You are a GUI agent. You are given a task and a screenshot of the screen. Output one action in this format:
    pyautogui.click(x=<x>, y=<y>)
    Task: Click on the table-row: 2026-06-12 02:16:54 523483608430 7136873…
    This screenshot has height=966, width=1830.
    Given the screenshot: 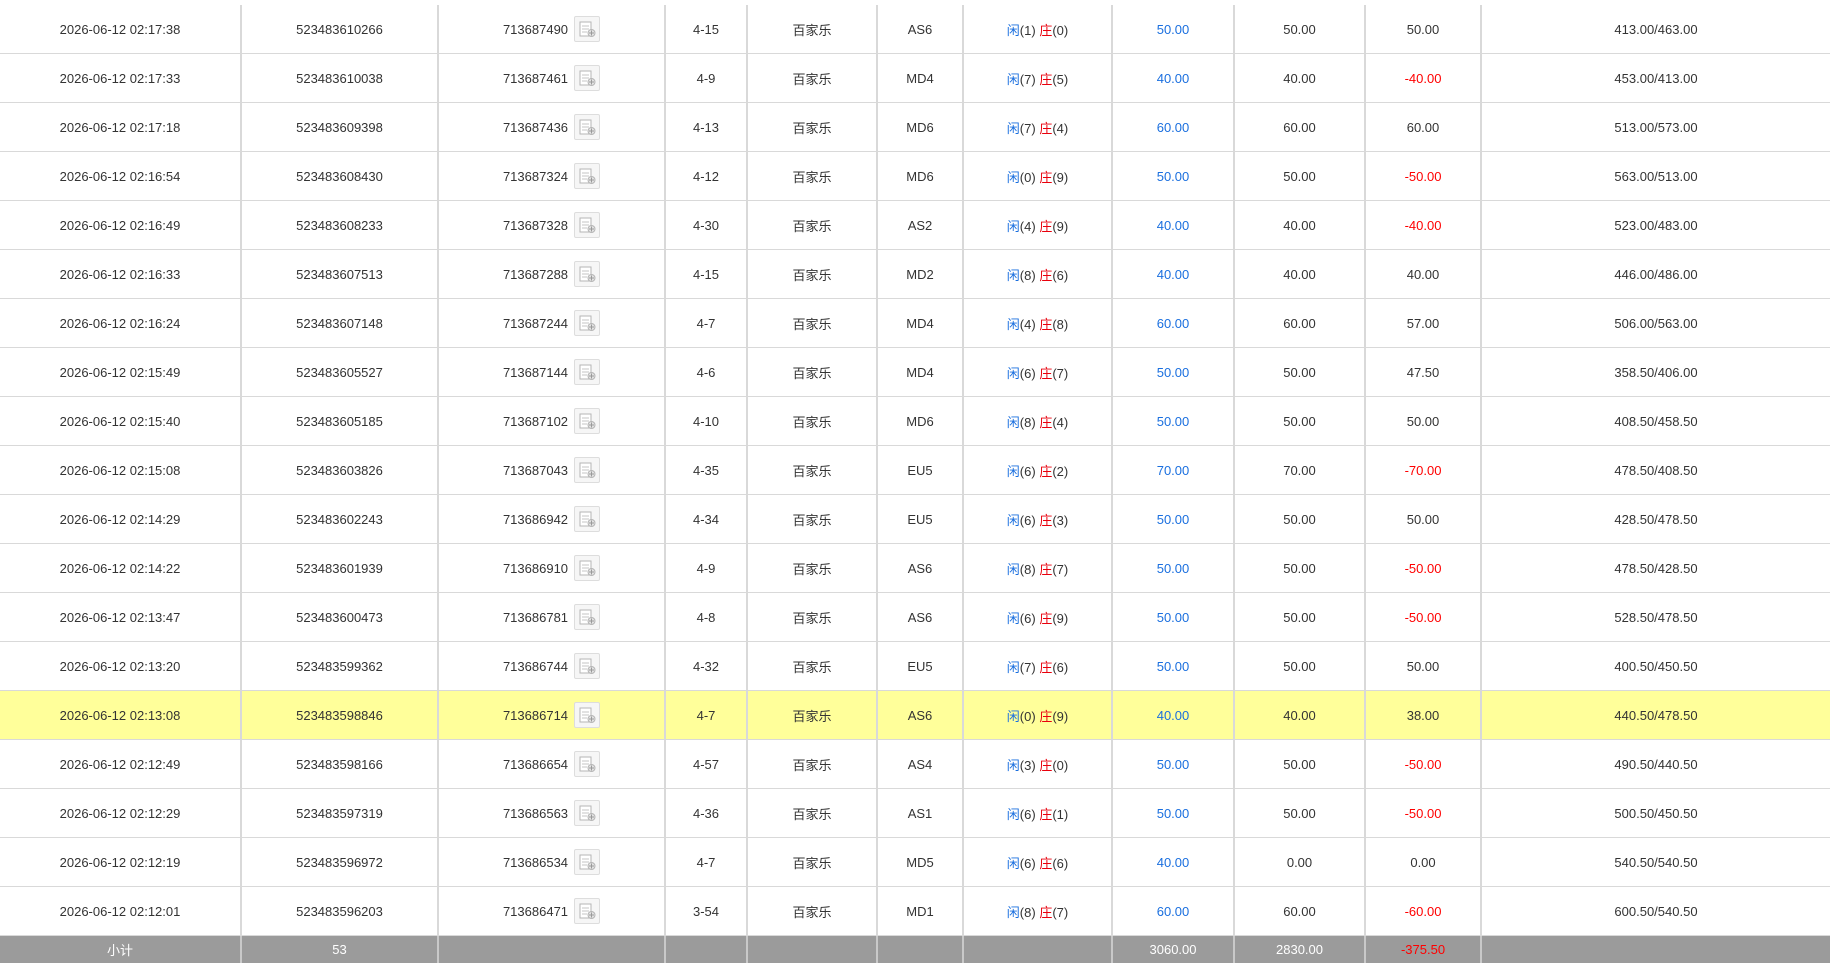 What is the action you would take?
    pyautogui.click(x=915, y=176)
    